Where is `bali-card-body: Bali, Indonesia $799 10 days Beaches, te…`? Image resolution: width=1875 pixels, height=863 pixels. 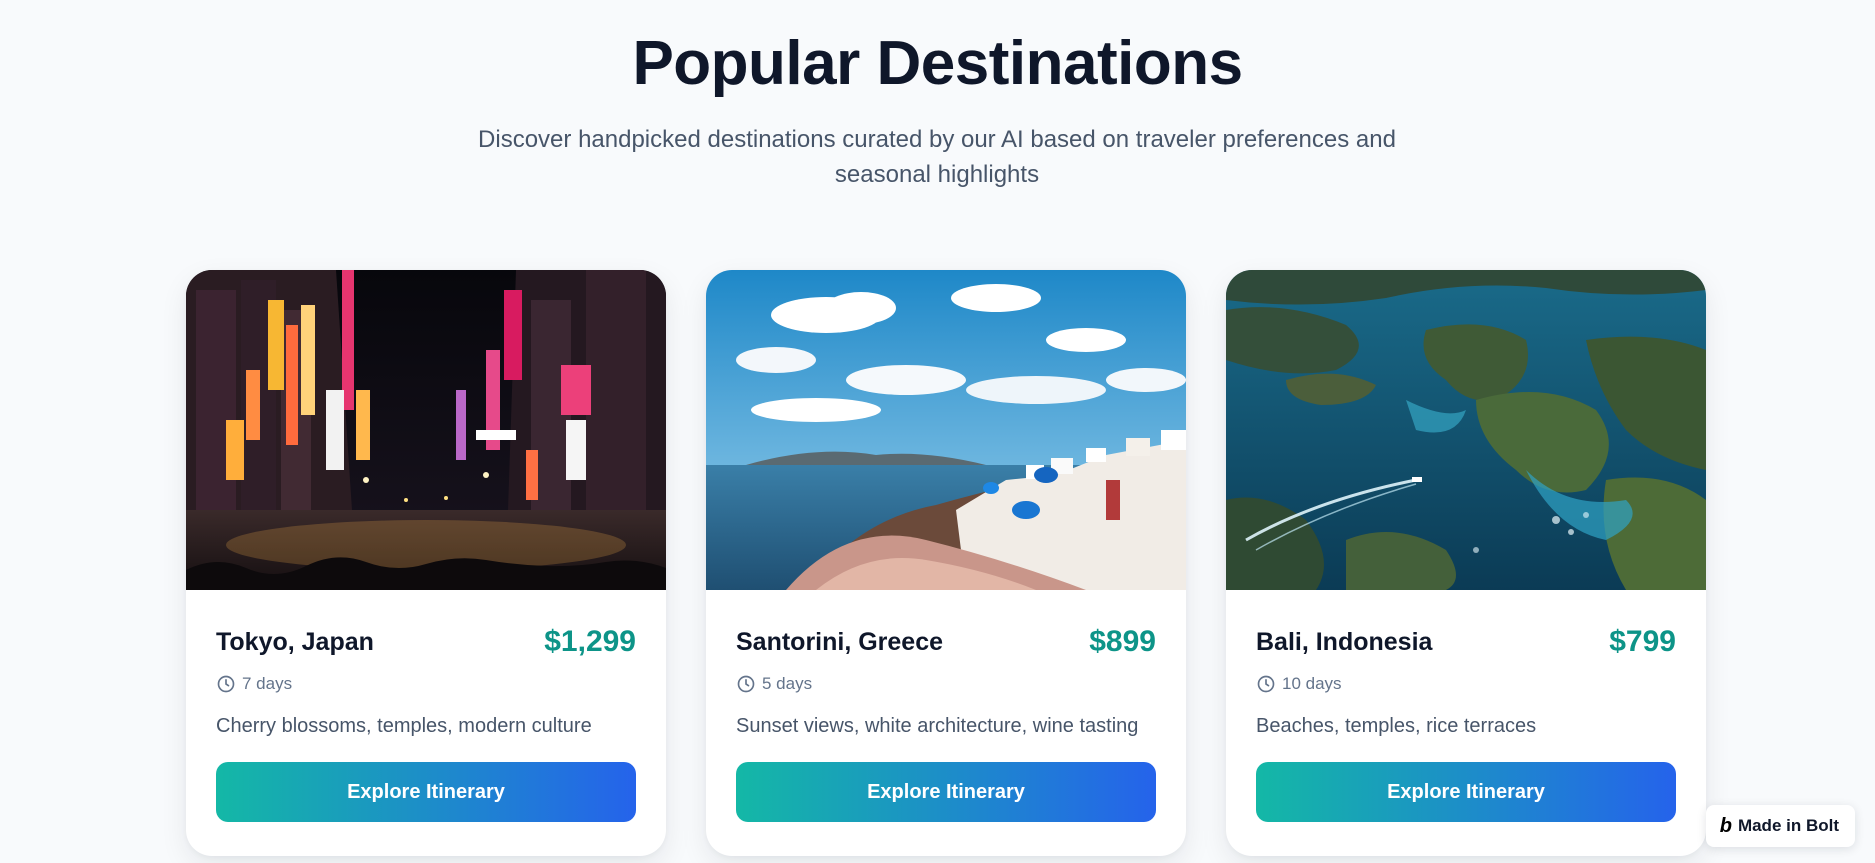 bali-card-body: Bali, Indonesia $799 10 days Beaches, te… is located at coordinates (1466, 723).